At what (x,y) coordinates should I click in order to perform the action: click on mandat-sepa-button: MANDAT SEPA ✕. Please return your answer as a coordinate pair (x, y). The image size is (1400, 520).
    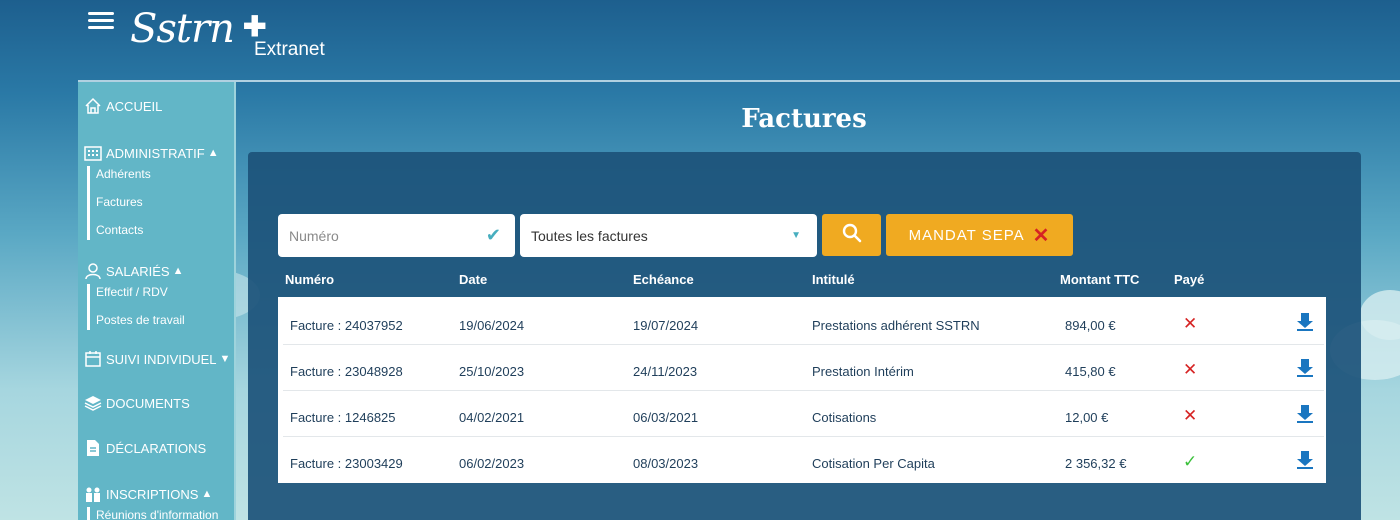
    Looking at the image, I should click on (979, 235).